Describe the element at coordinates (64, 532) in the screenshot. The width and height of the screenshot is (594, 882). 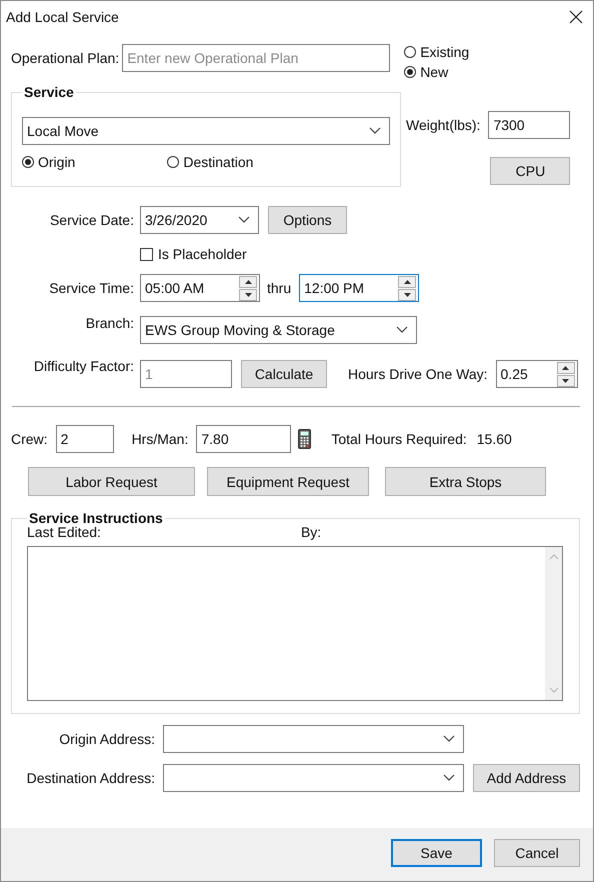
I see `field-label: Last Edited:` at that location.